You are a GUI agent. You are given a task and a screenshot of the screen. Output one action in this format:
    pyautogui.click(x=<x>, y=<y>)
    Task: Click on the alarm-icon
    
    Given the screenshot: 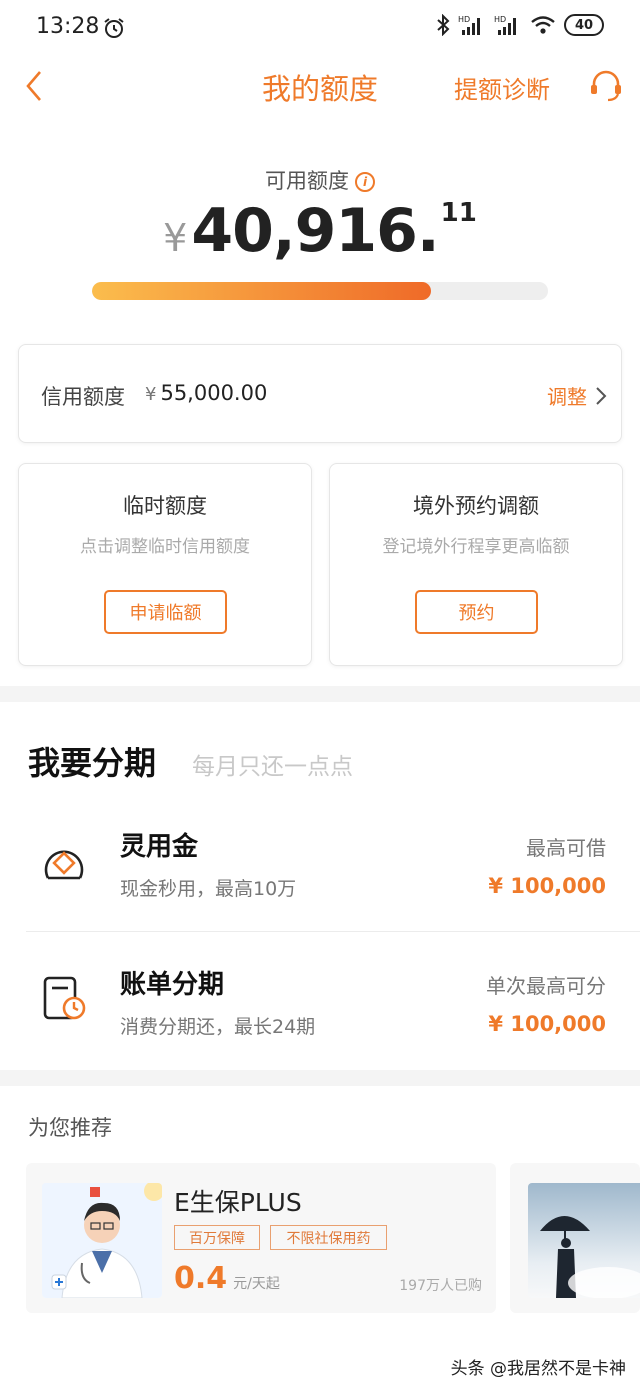 What is the action you would take?
    pyautogui.click(x=114, y=28)
    